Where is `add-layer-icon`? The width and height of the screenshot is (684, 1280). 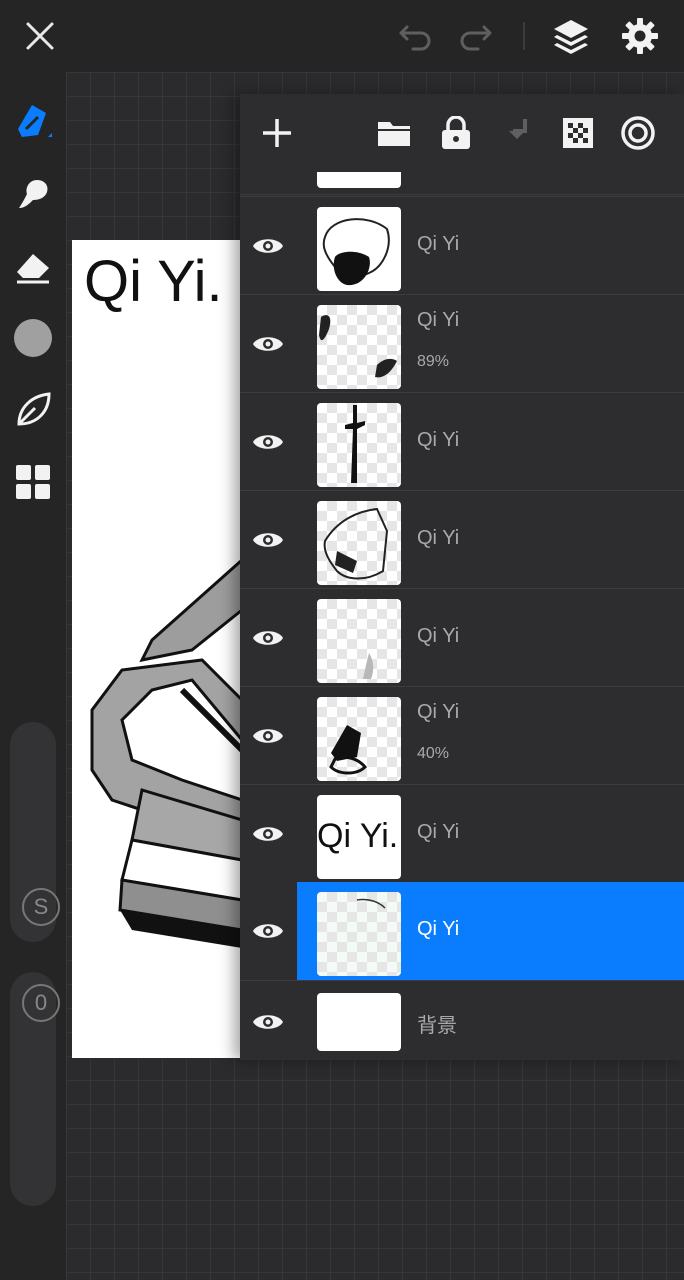
add-layer-icon is located at coordinates (277, 133).